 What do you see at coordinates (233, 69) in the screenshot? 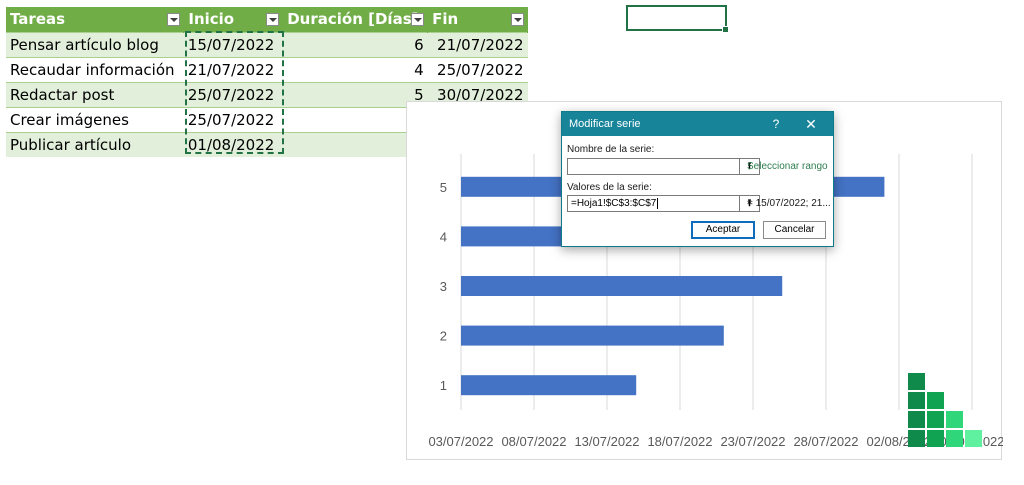
I see `cell-start: 21/07/2022` at bounding box center [233, 69].